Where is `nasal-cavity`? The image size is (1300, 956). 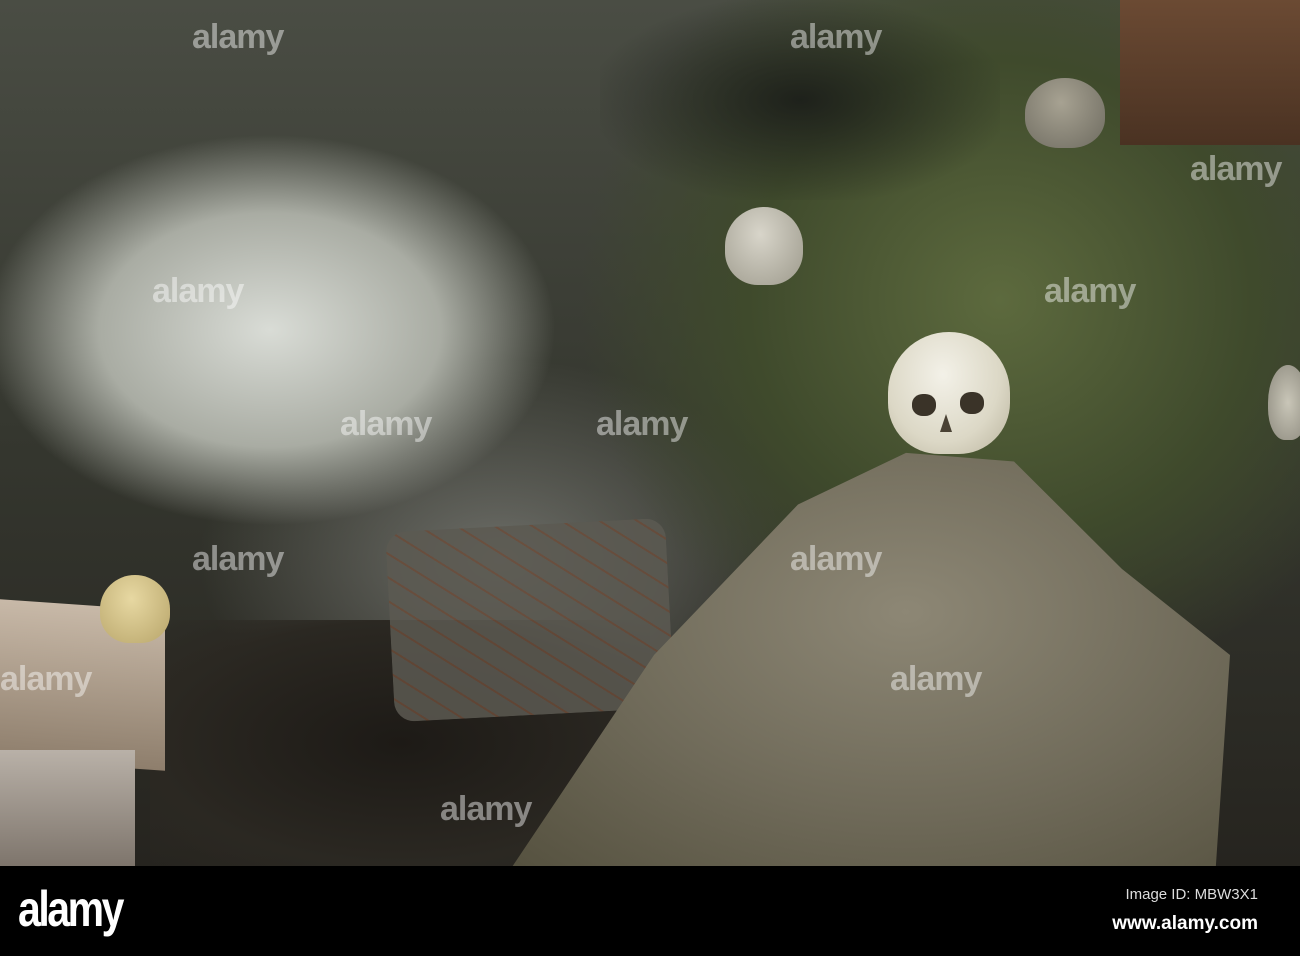
nasal-cavity is located at coordinates (946, 423).